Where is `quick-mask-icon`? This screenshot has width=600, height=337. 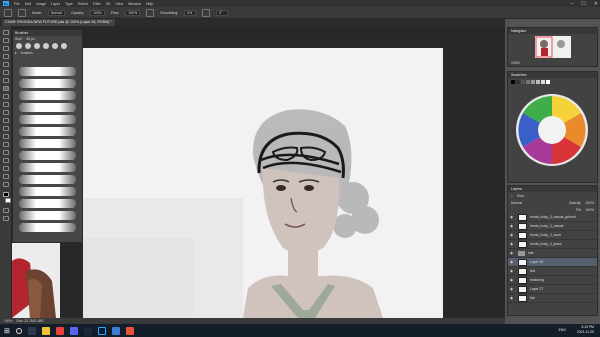
quick-mask-icon is located at coordinates (6, 210).